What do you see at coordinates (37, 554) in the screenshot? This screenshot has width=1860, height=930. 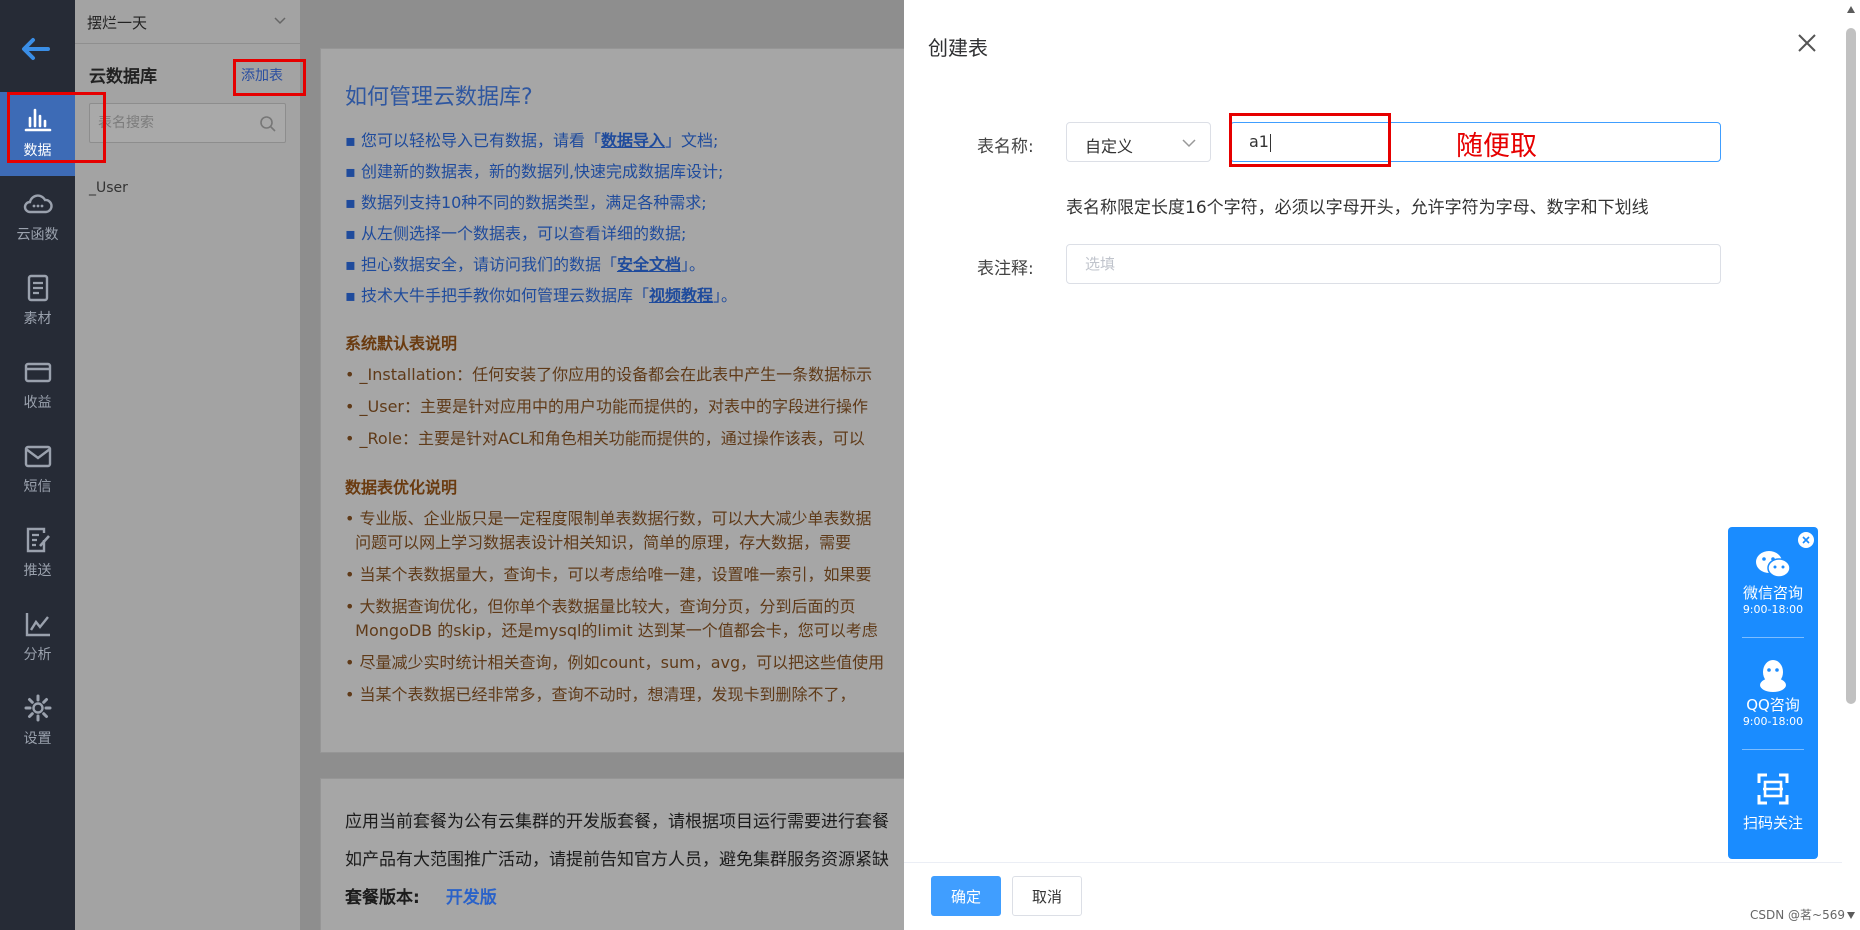 I see `sidebar-item-push: 推送` at bounding box center [37, 554].